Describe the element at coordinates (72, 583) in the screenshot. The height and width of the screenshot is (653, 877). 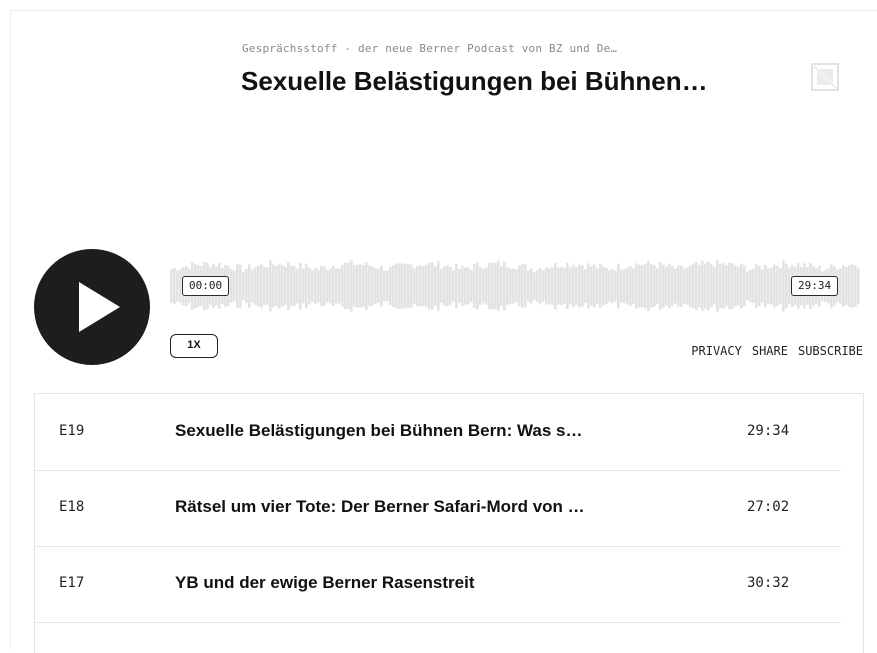
I see `episode-number: E17` at that location.